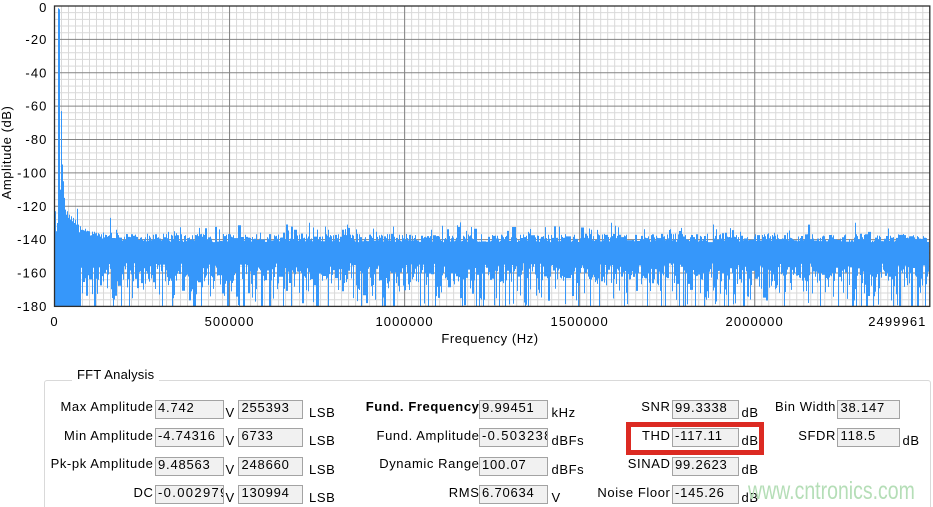 This screenshot has width=933, height=507. Describe the element at coordinates (32, 239) in the screenshot. I see `svg-text: -140` at that location.